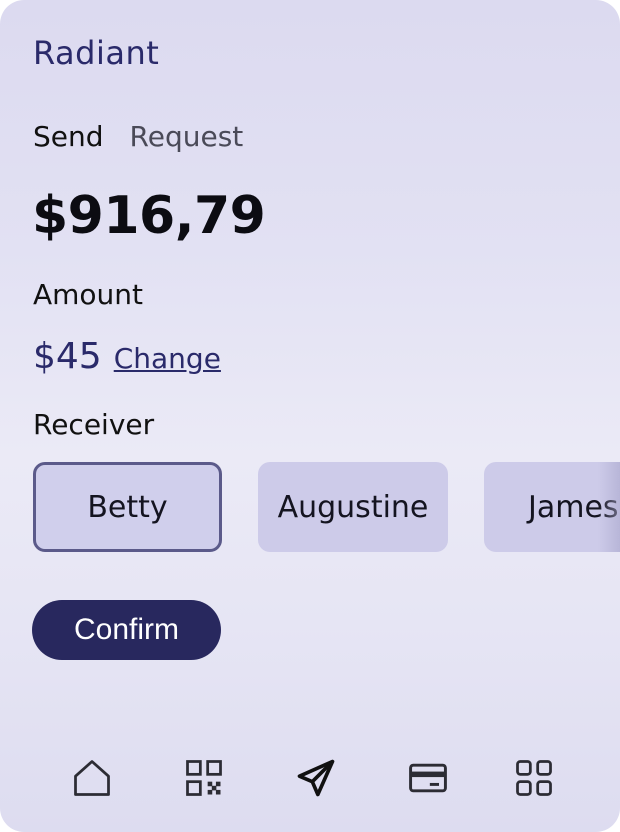  I want to click on home-icon, so click(92, 778).